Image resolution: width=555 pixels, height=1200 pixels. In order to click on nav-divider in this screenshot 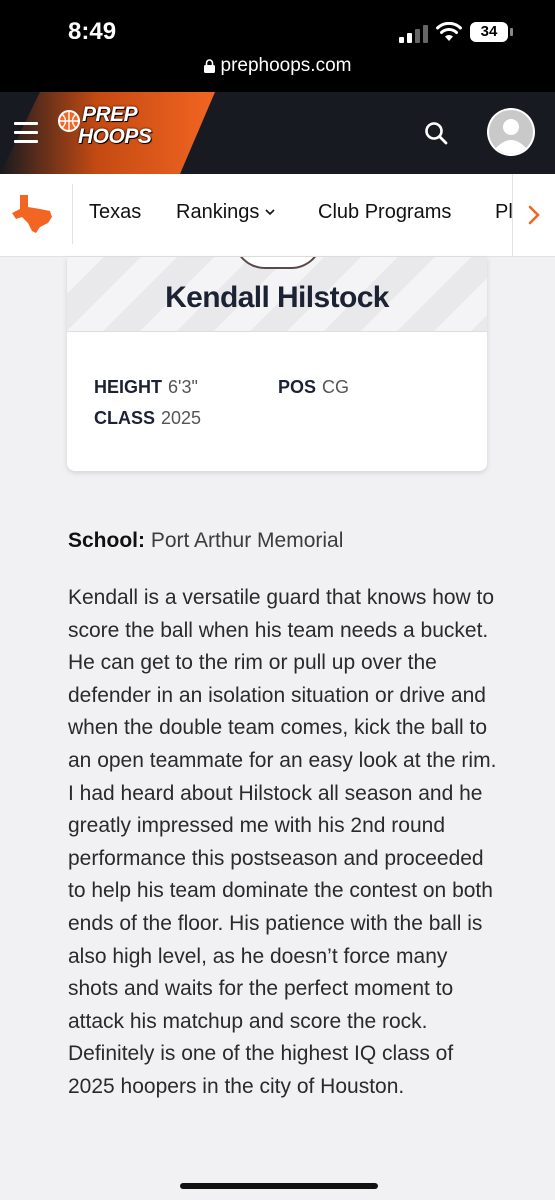, I will do `click(72, 214)`.